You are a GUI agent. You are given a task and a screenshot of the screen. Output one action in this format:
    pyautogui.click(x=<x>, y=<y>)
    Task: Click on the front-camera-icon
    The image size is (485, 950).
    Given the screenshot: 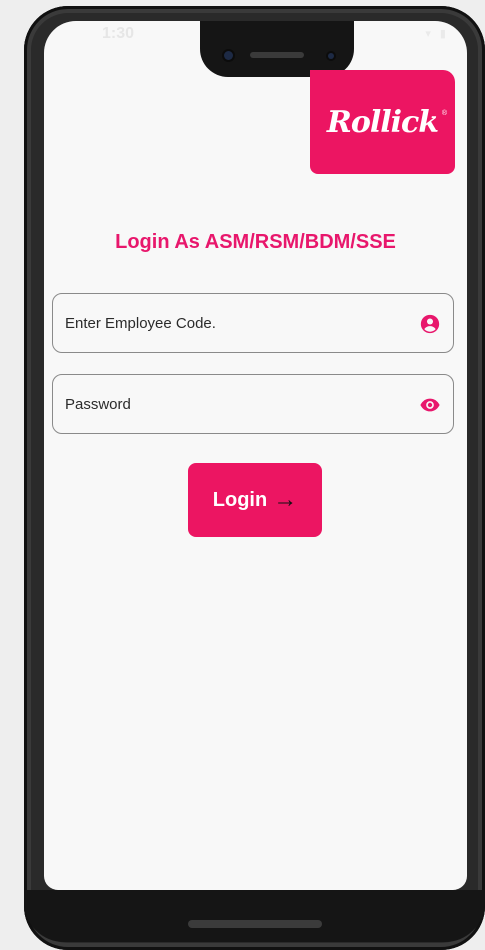 What is the action you would take?
    pyautogui.click(x=228, y=55)
    